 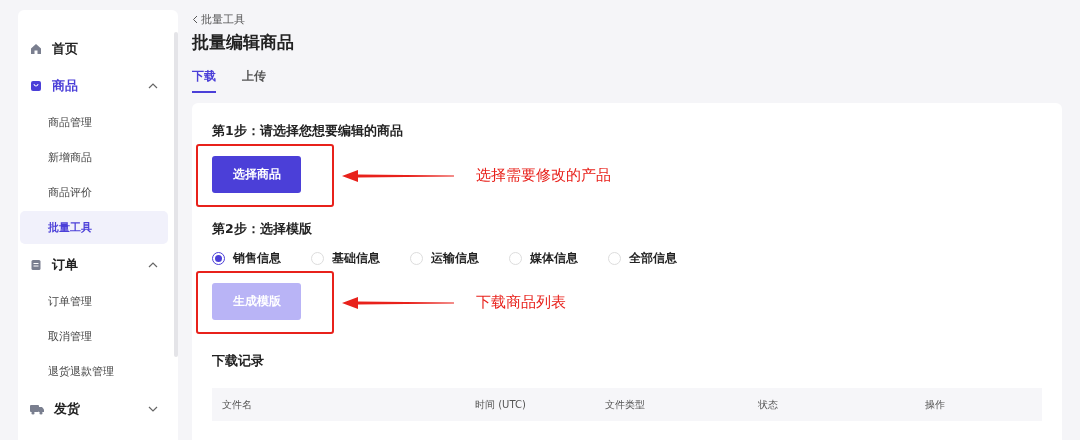 What do you see at coordinates (36, 48) in the screenshot?
I see `home-icon` at bounding box center [36, 48].